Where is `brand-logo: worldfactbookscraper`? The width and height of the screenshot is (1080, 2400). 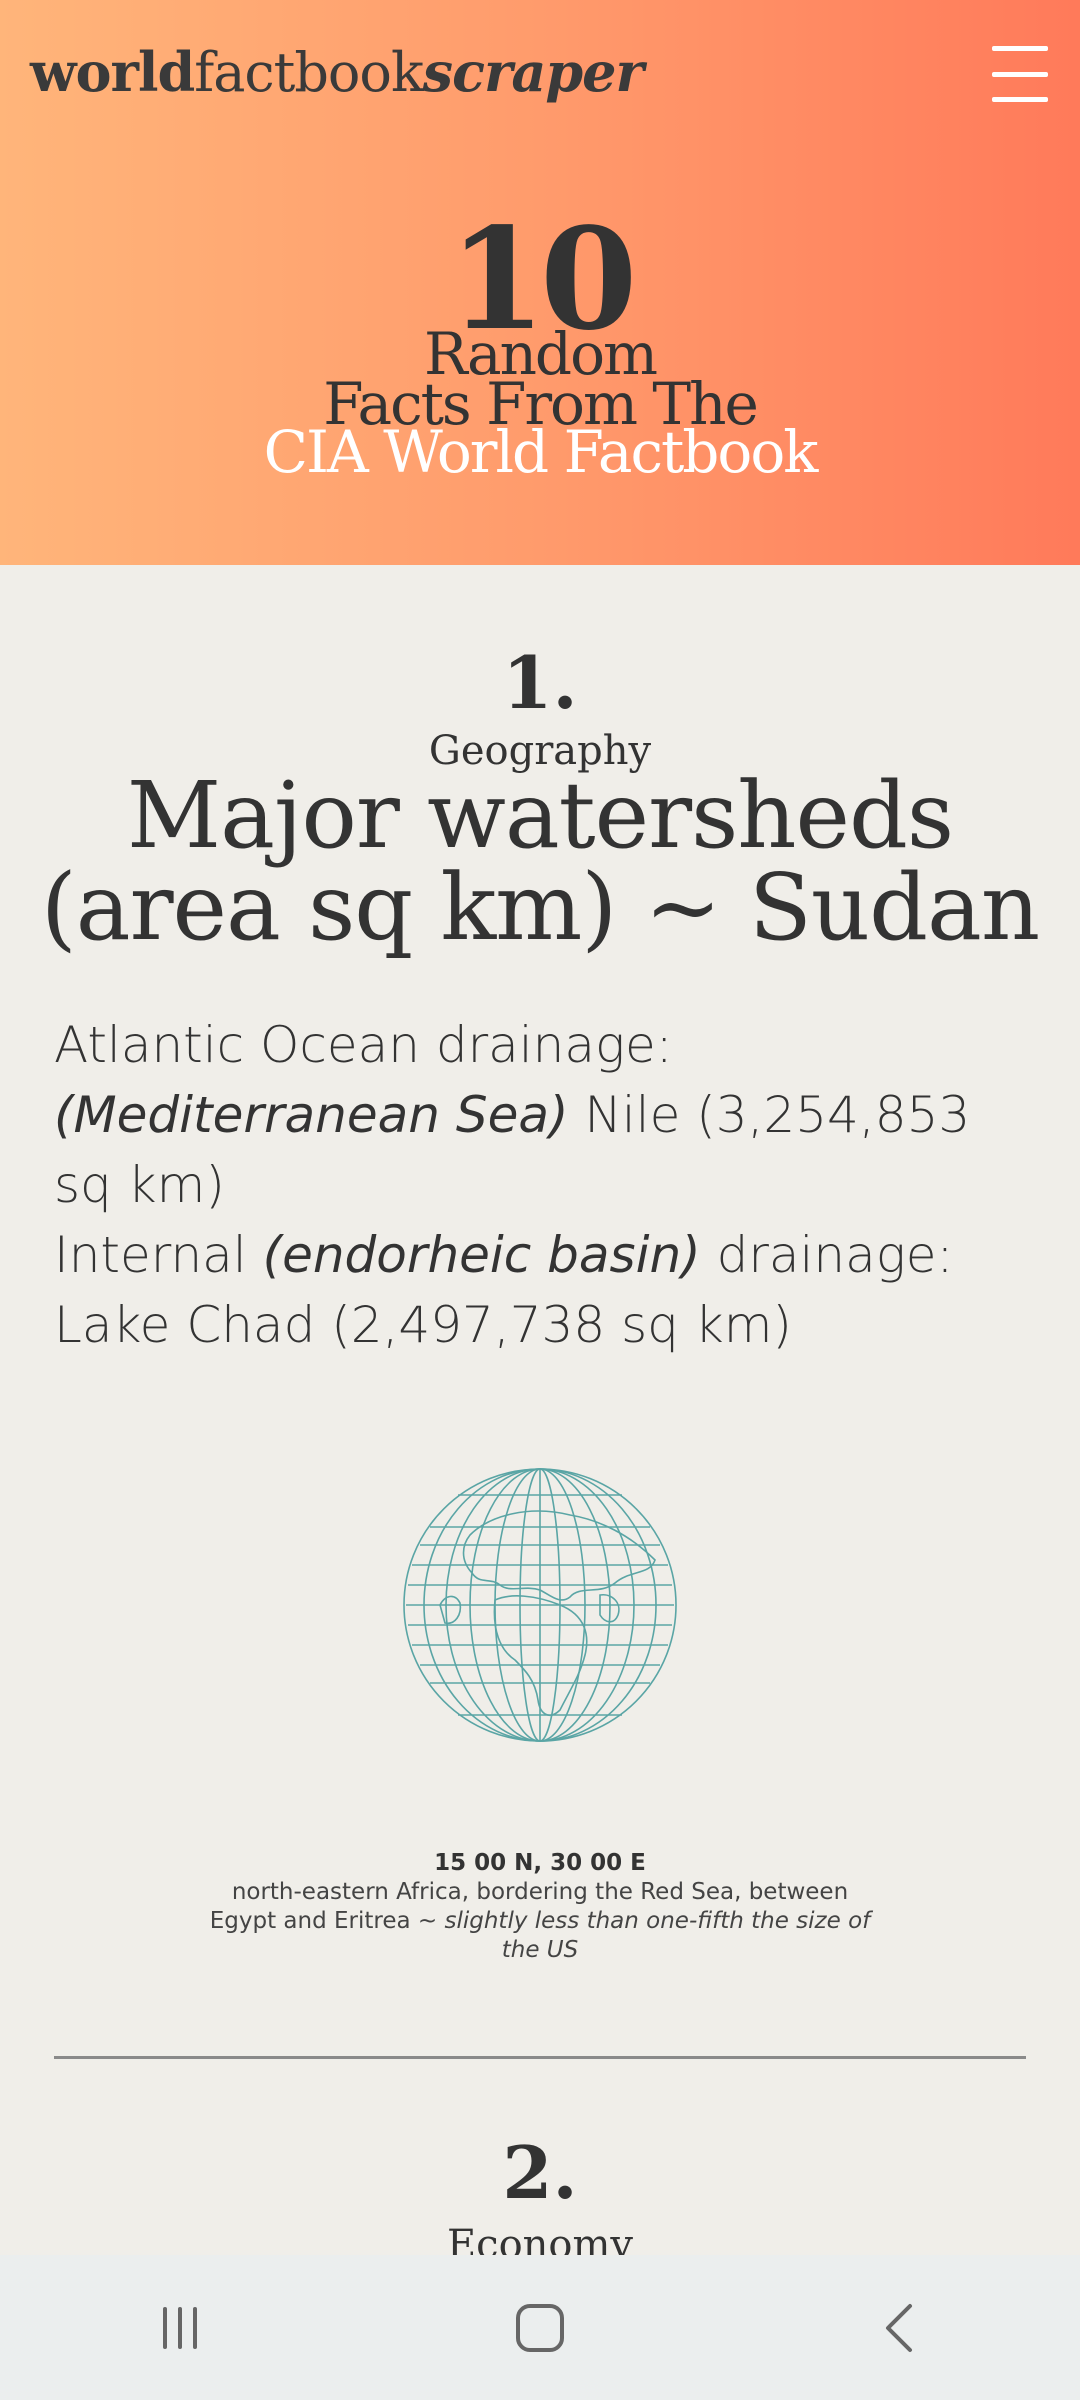 brand-logo: worldfactbookscraper is located at coordinates (337, 72).